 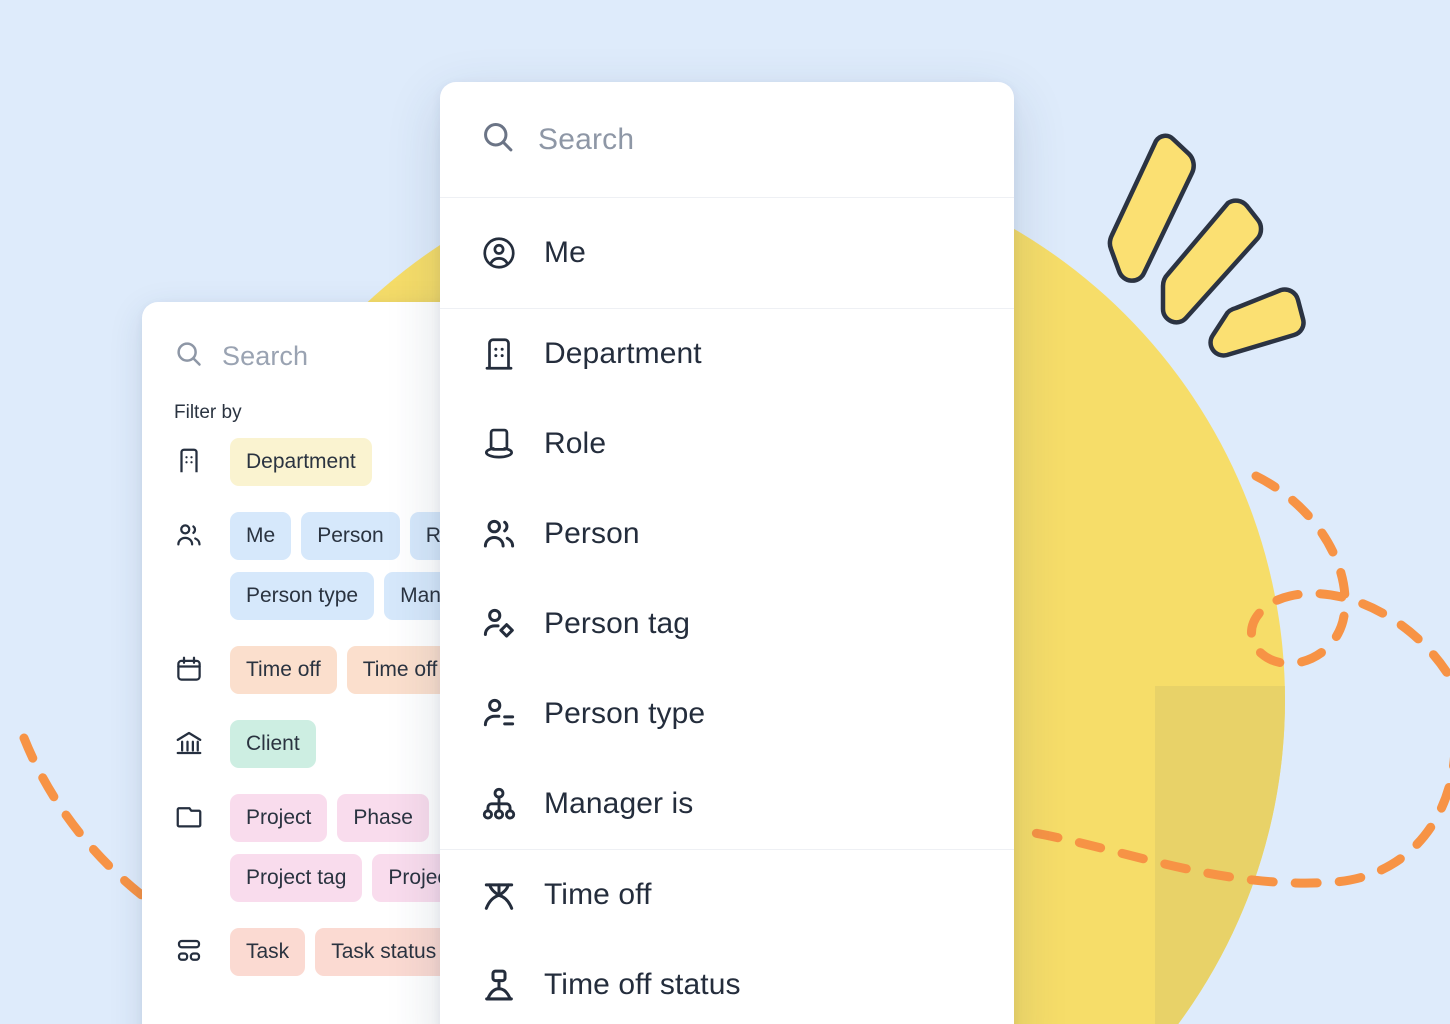 I want to click on menu-item-label: Me, so click(x=565, y=252).